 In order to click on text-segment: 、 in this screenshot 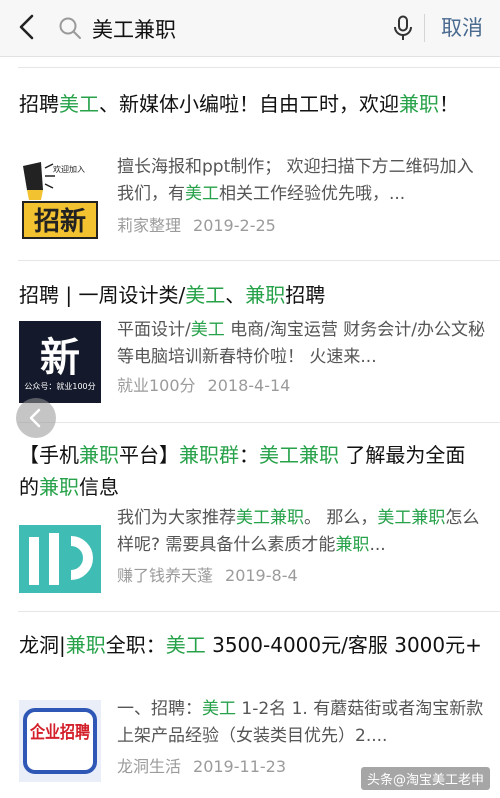, I will do `click(235, 295)`.